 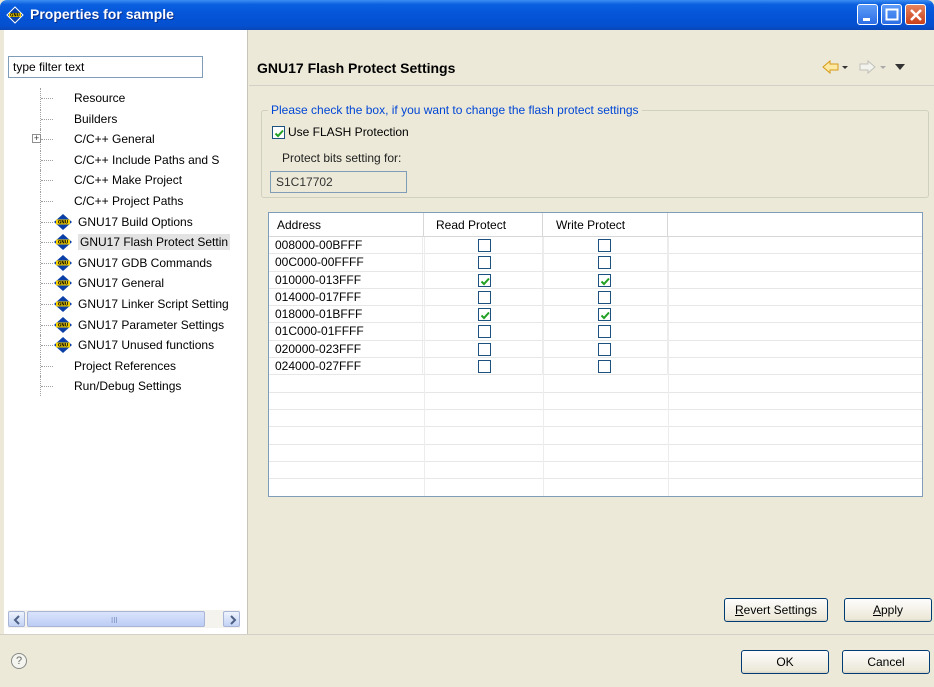 What do you see at coordinates (153, 303) in the screenshot?
I see `tree-item-label: GNU17 Linker Script Setting` at bounding box center [153, 303].